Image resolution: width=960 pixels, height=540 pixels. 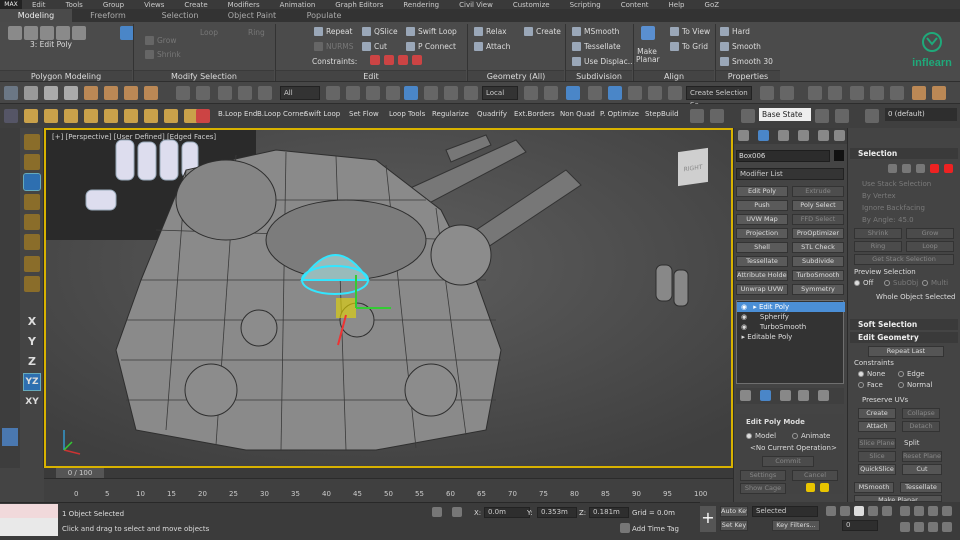 I want to click on auto-key-button: Auto Key, so click(x=734, y=511).